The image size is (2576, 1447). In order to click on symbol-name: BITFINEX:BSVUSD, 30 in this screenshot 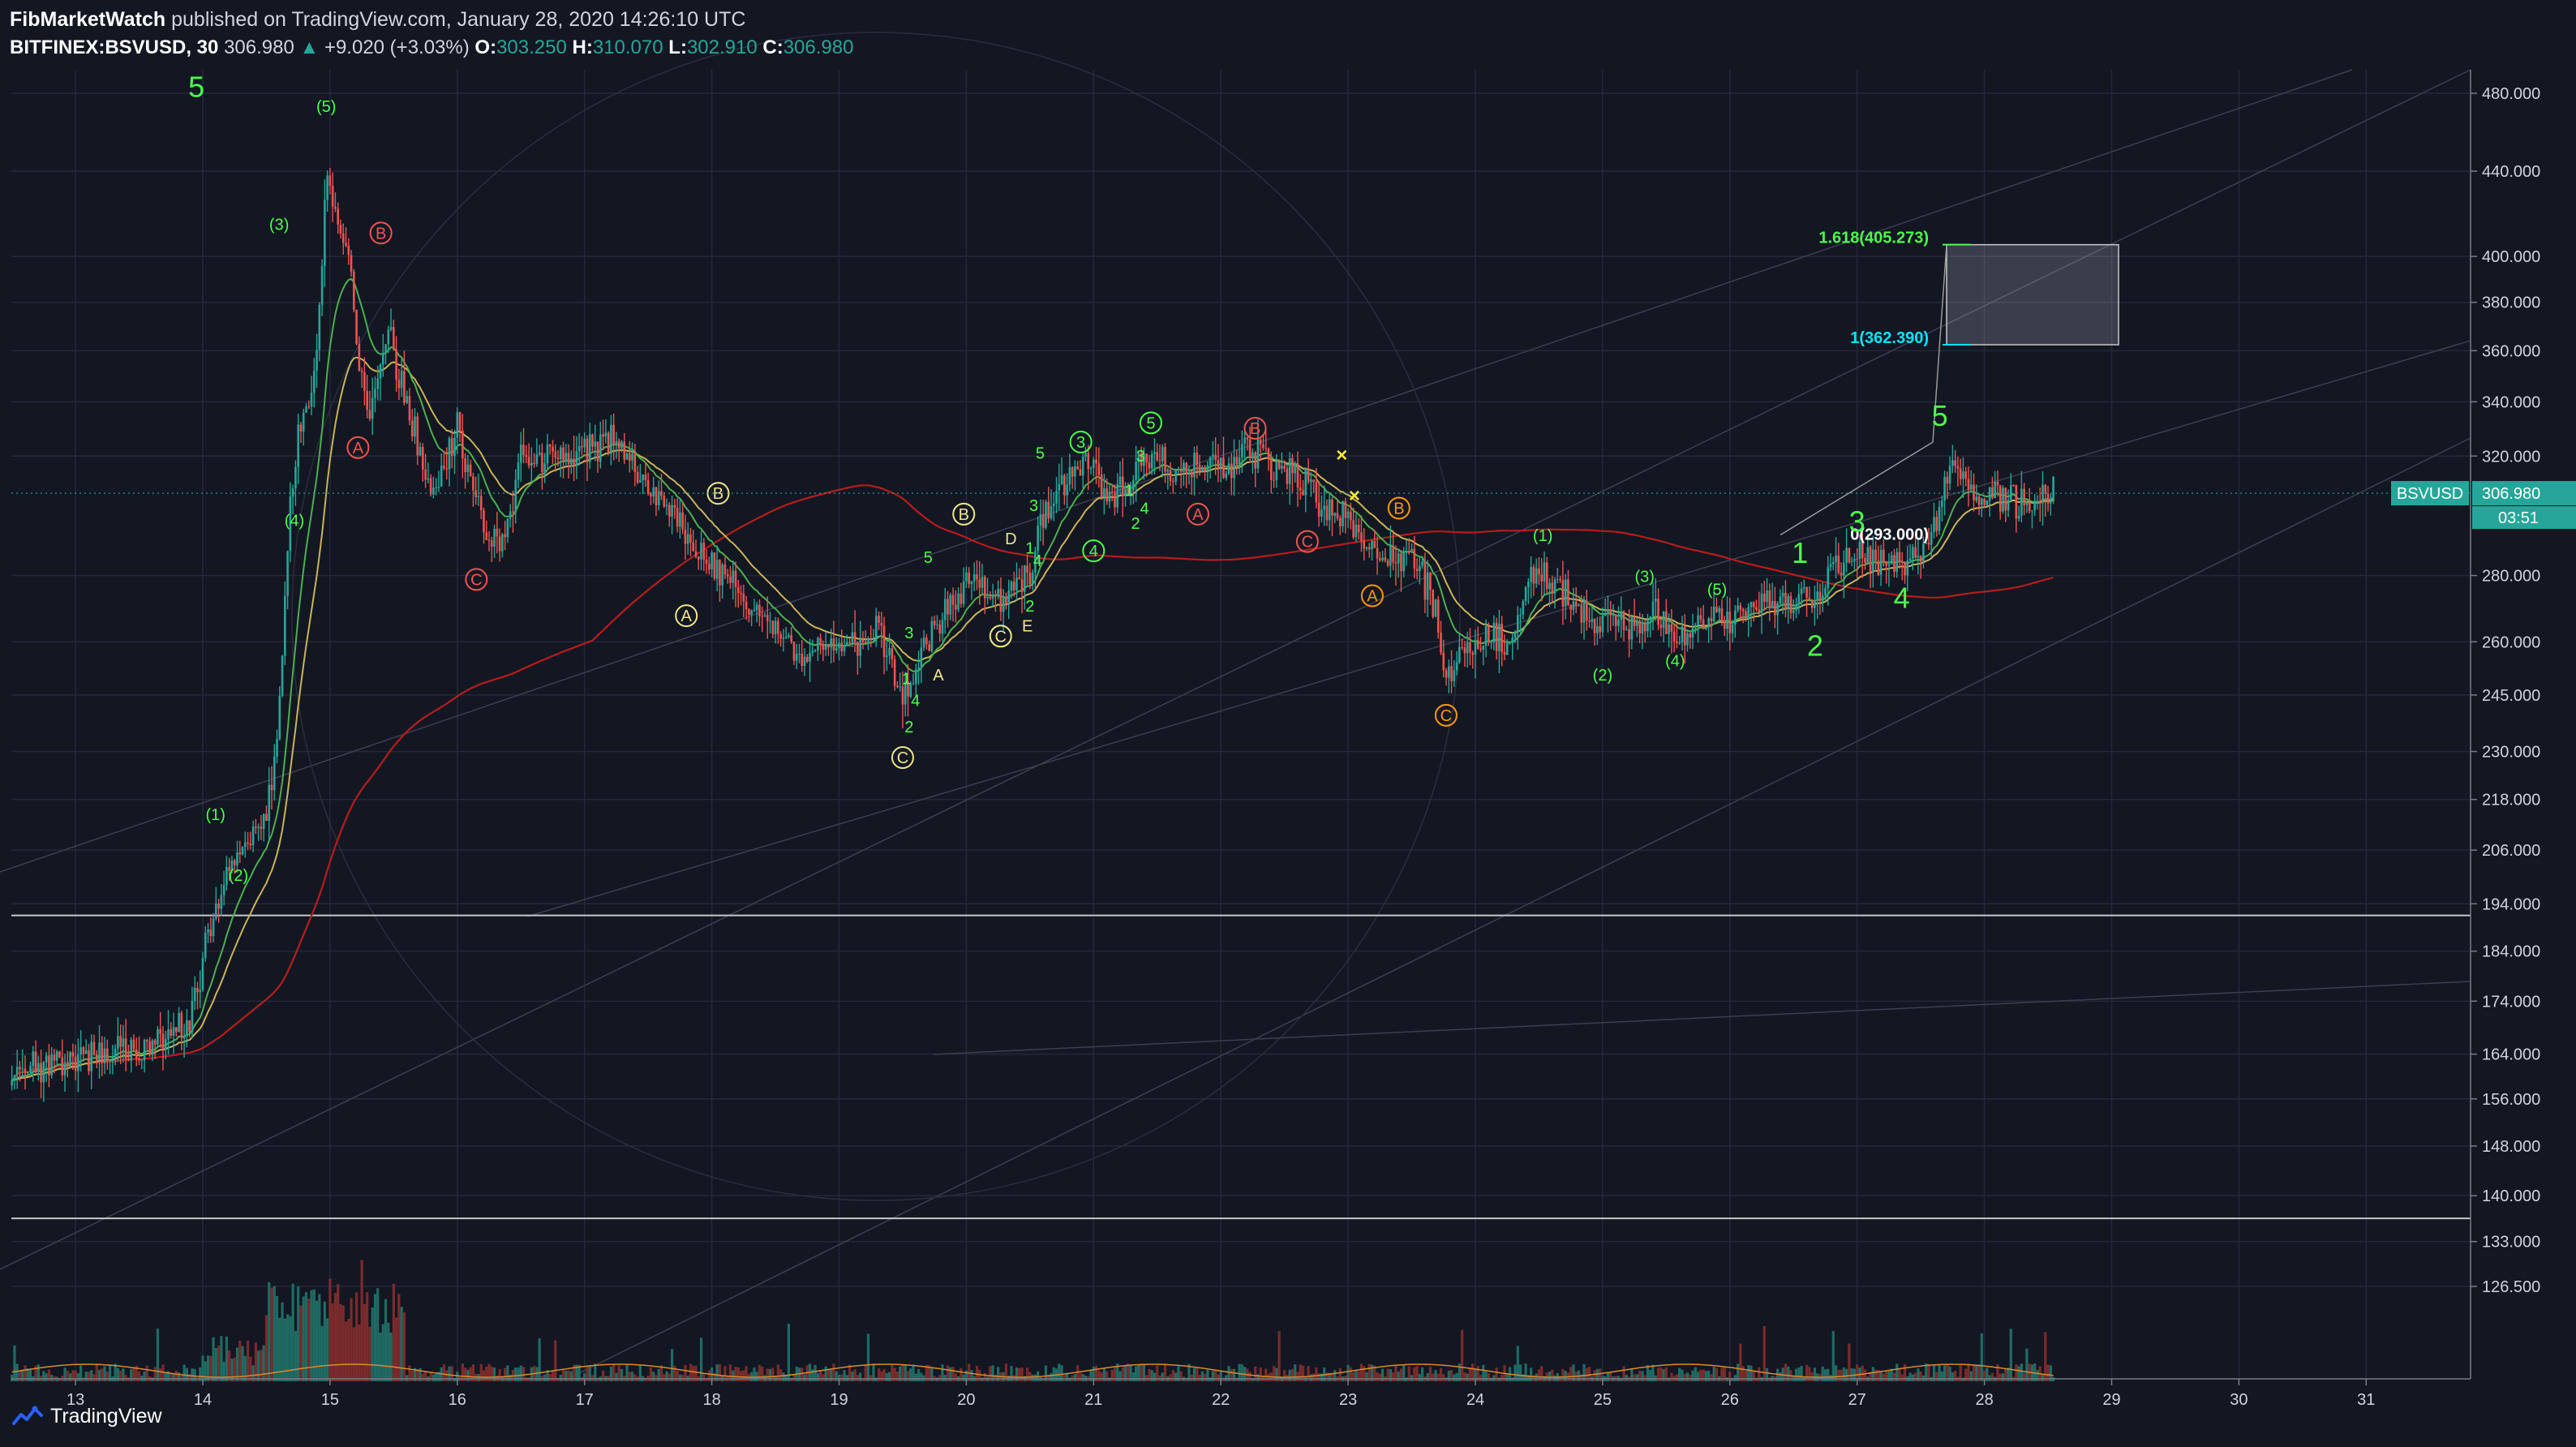, I will do `click(114, 47)`.